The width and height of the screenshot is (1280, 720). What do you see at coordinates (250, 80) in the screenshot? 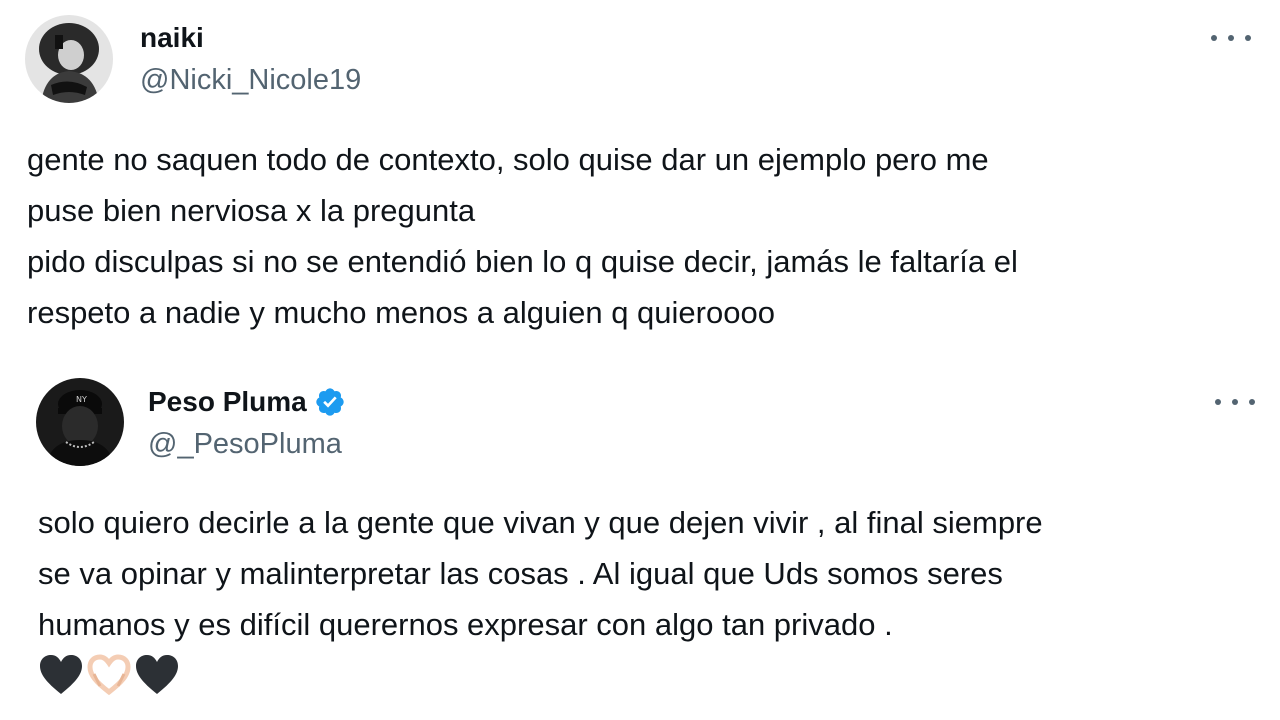
I see `handle: @Nicki_Nicole19` at bounding box center [250, 80].